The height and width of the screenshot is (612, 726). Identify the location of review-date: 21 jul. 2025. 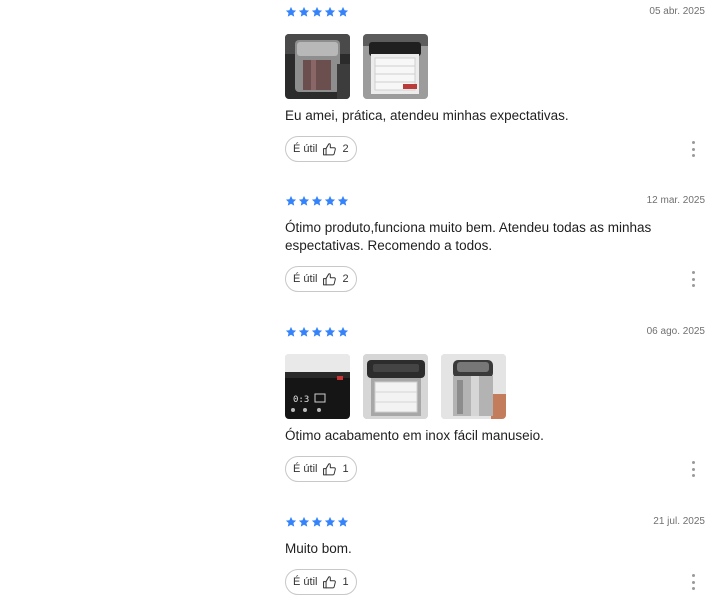
(679, 521).